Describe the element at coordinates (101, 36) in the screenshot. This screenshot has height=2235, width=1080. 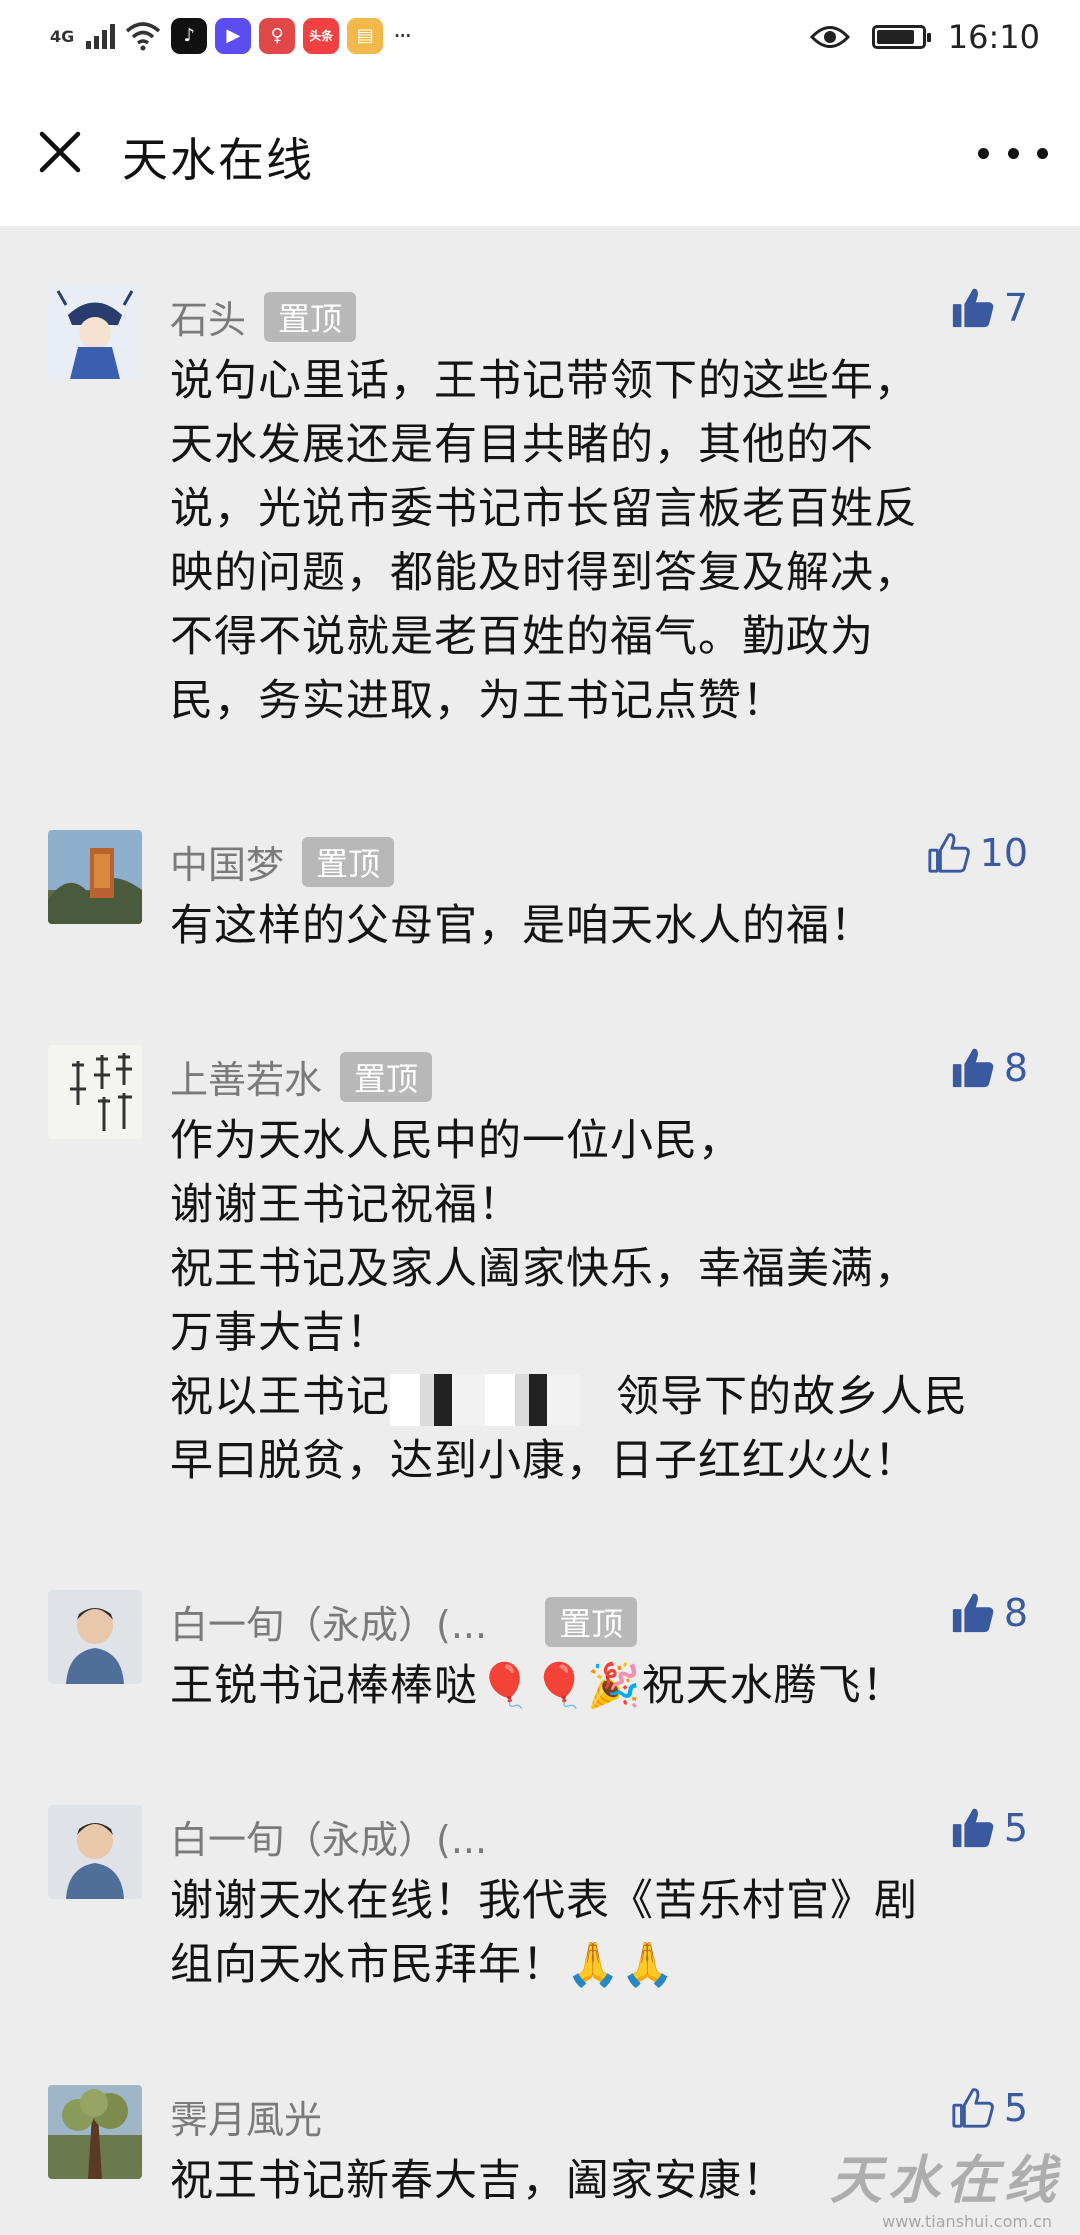
I see `signal-icon` at that location.